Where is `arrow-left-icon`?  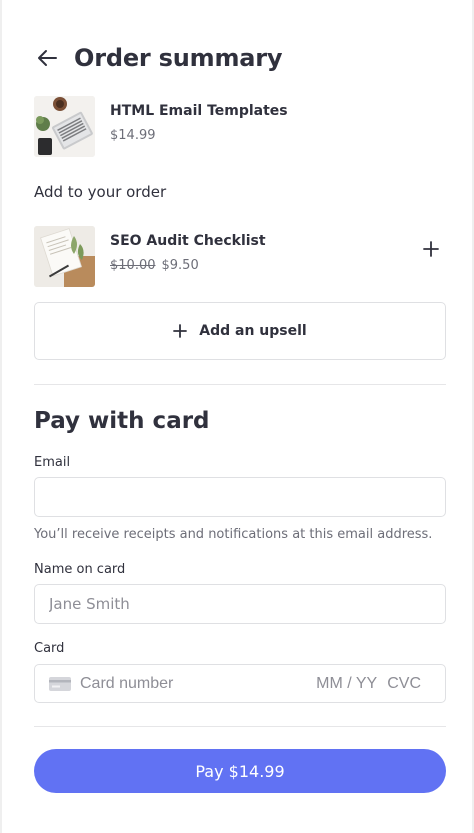 arrow-left-icon is located at coordinates (48, 58).